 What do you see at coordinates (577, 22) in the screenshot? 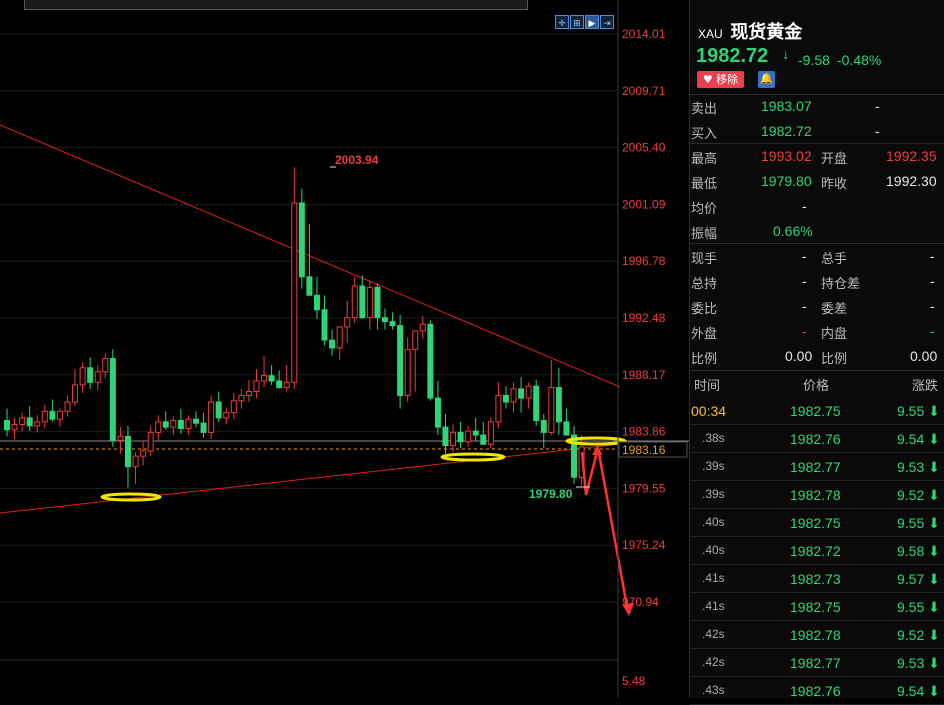
I see `grid-icon: ⊞` at bounding box center [577, 22].